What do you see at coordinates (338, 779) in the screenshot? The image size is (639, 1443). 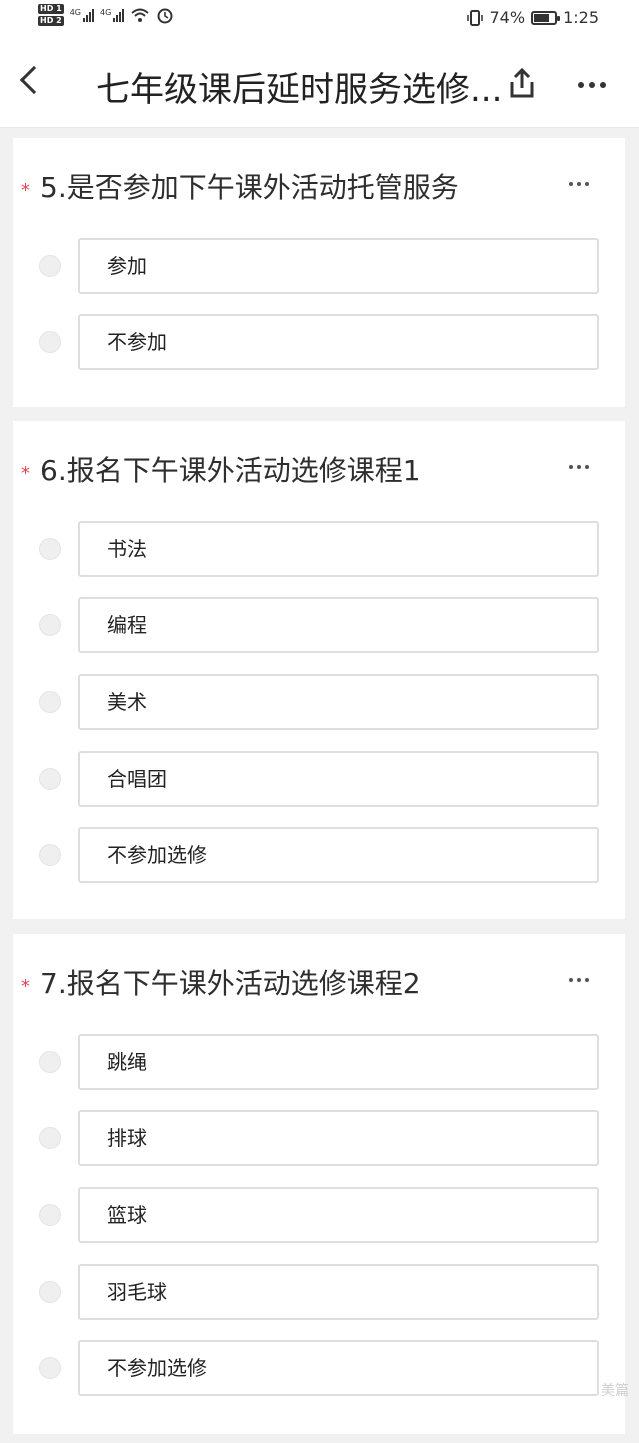 I see `option-label: 合唱团` at bounding box center [338, 779].